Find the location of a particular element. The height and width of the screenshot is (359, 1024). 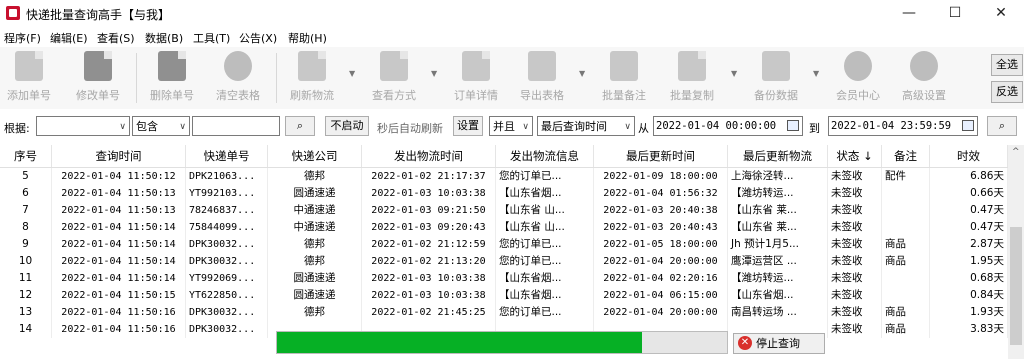

batch-note-button: 批量备注 is located at coordinates (624, 79).